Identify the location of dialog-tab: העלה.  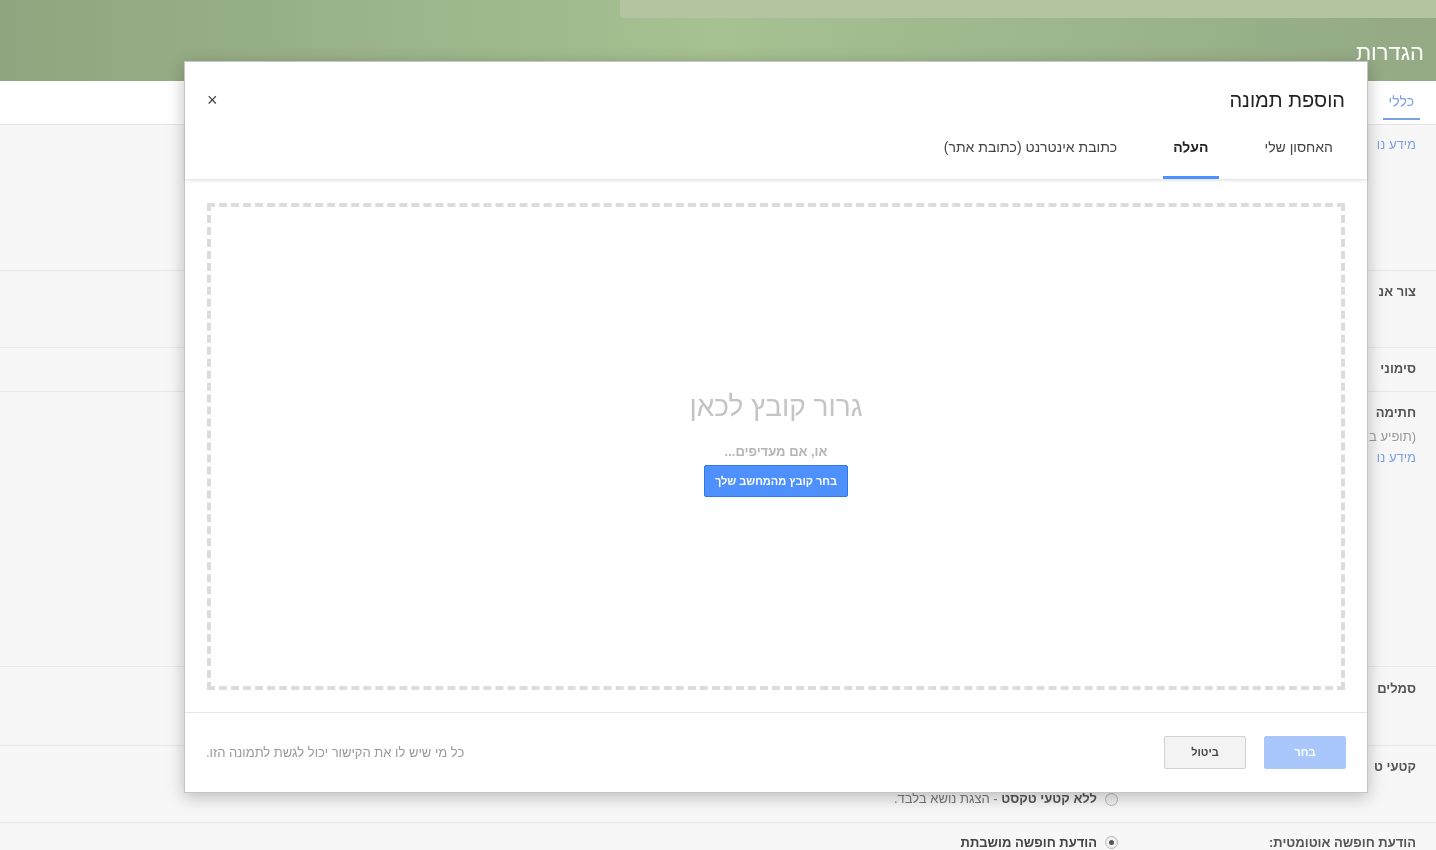
(1191, 158).